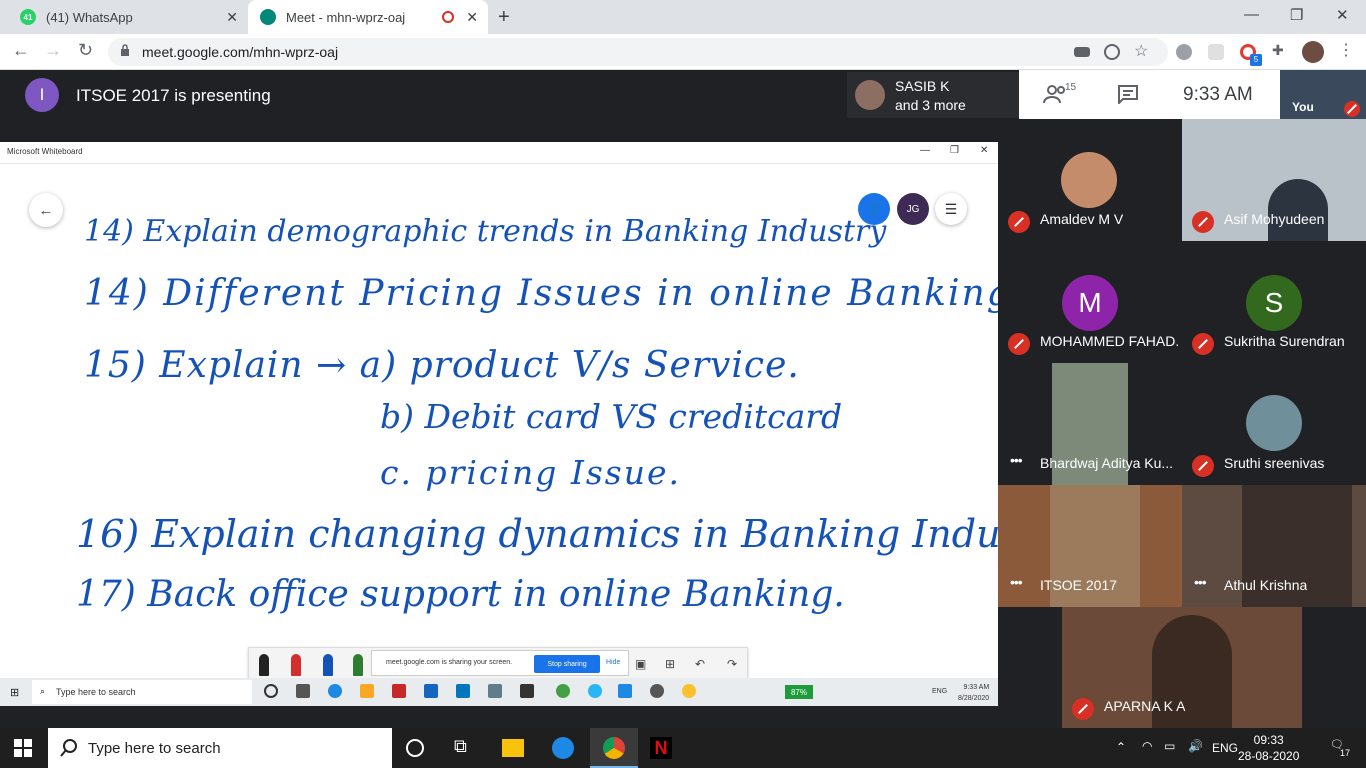 The height and width of the screenshot is (768, 1366). I want to click on participant-tile: S Sukritha Surendran, so click(1274, 302).